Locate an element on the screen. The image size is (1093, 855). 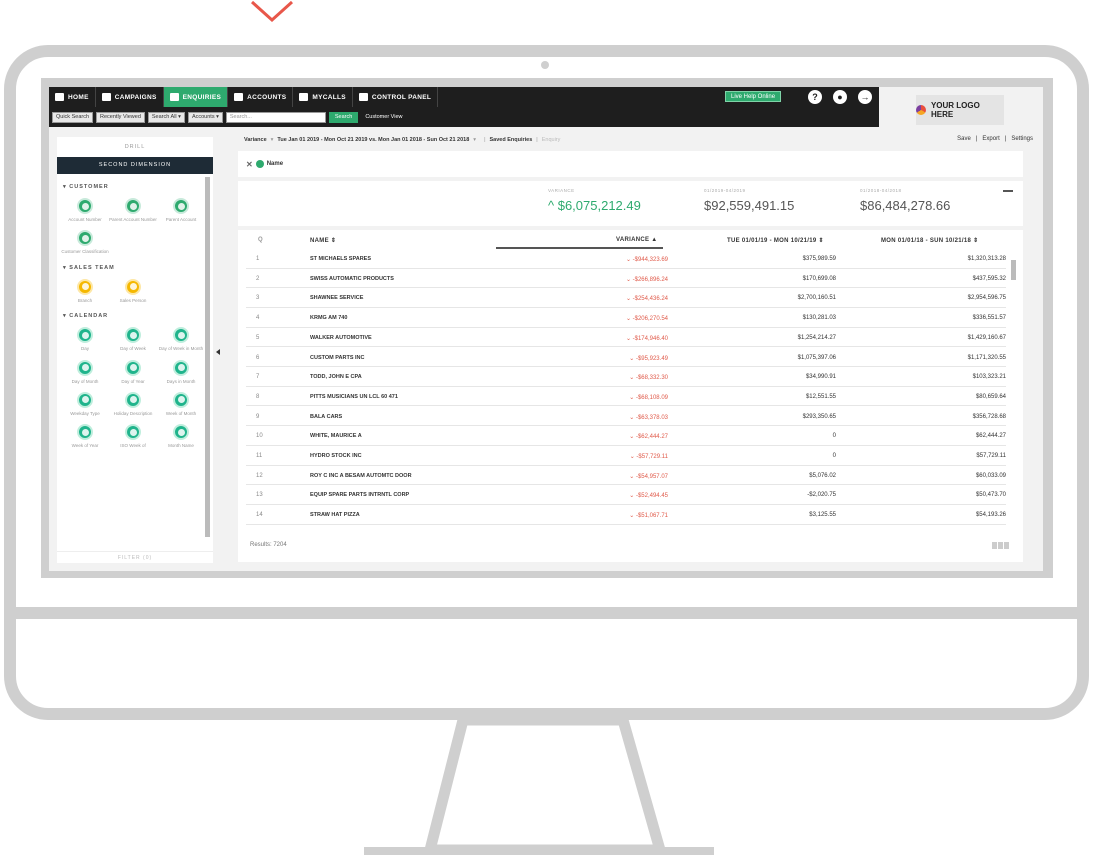
live-help-button: Live Help Online is located at coordinates (753, 96).